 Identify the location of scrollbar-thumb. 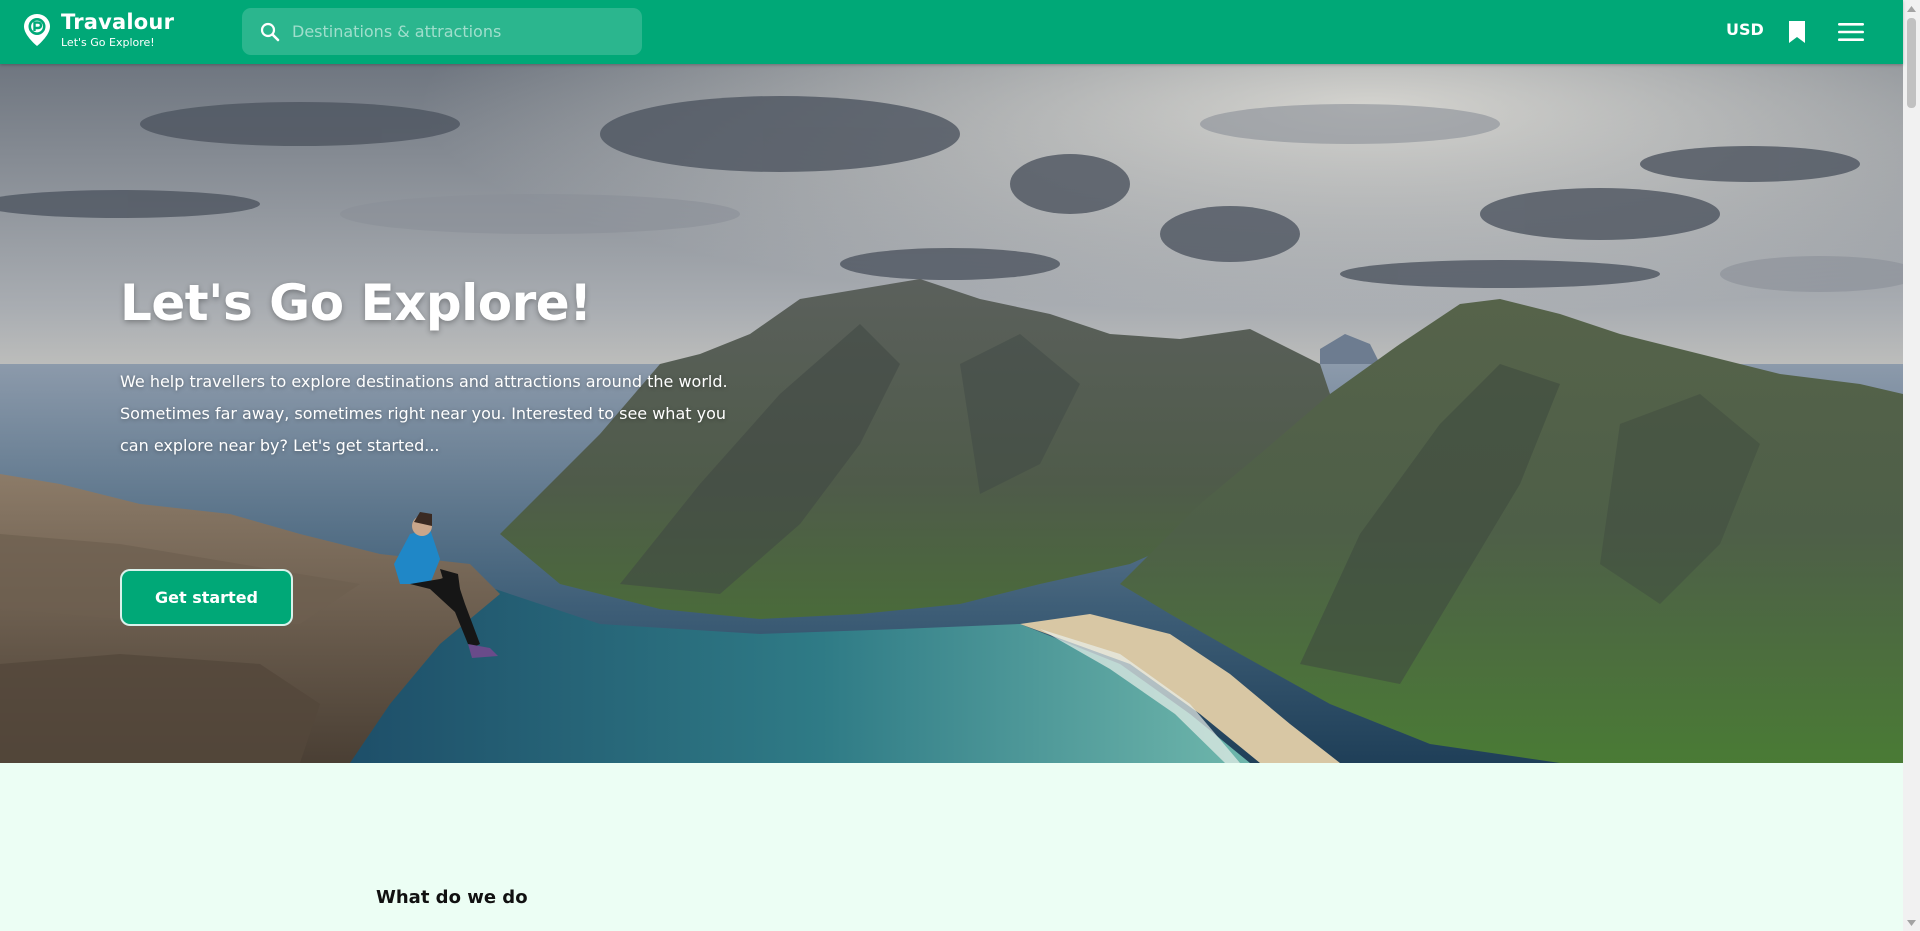
(1911, 63).